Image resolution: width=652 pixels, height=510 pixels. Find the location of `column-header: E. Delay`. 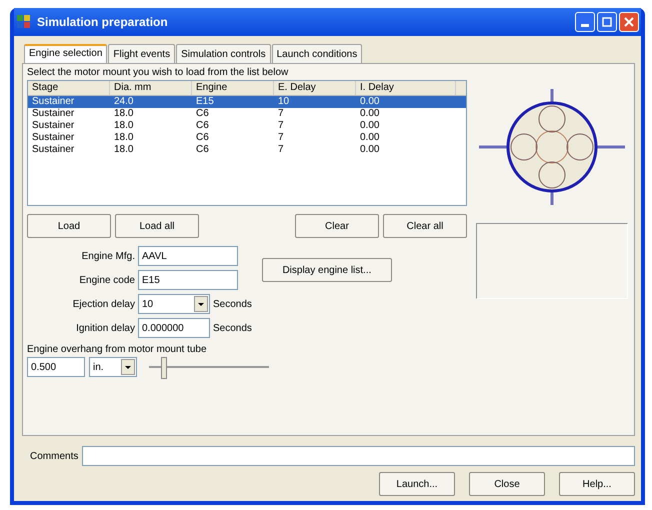

column-header: E. Delay is located at coordinates (315, 88).